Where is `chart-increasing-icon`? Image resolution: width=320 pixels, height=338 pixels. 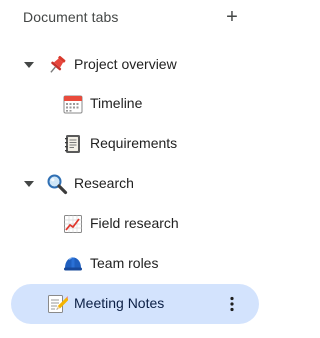 chart-increasing-icon is located at coordinates (73, 224).